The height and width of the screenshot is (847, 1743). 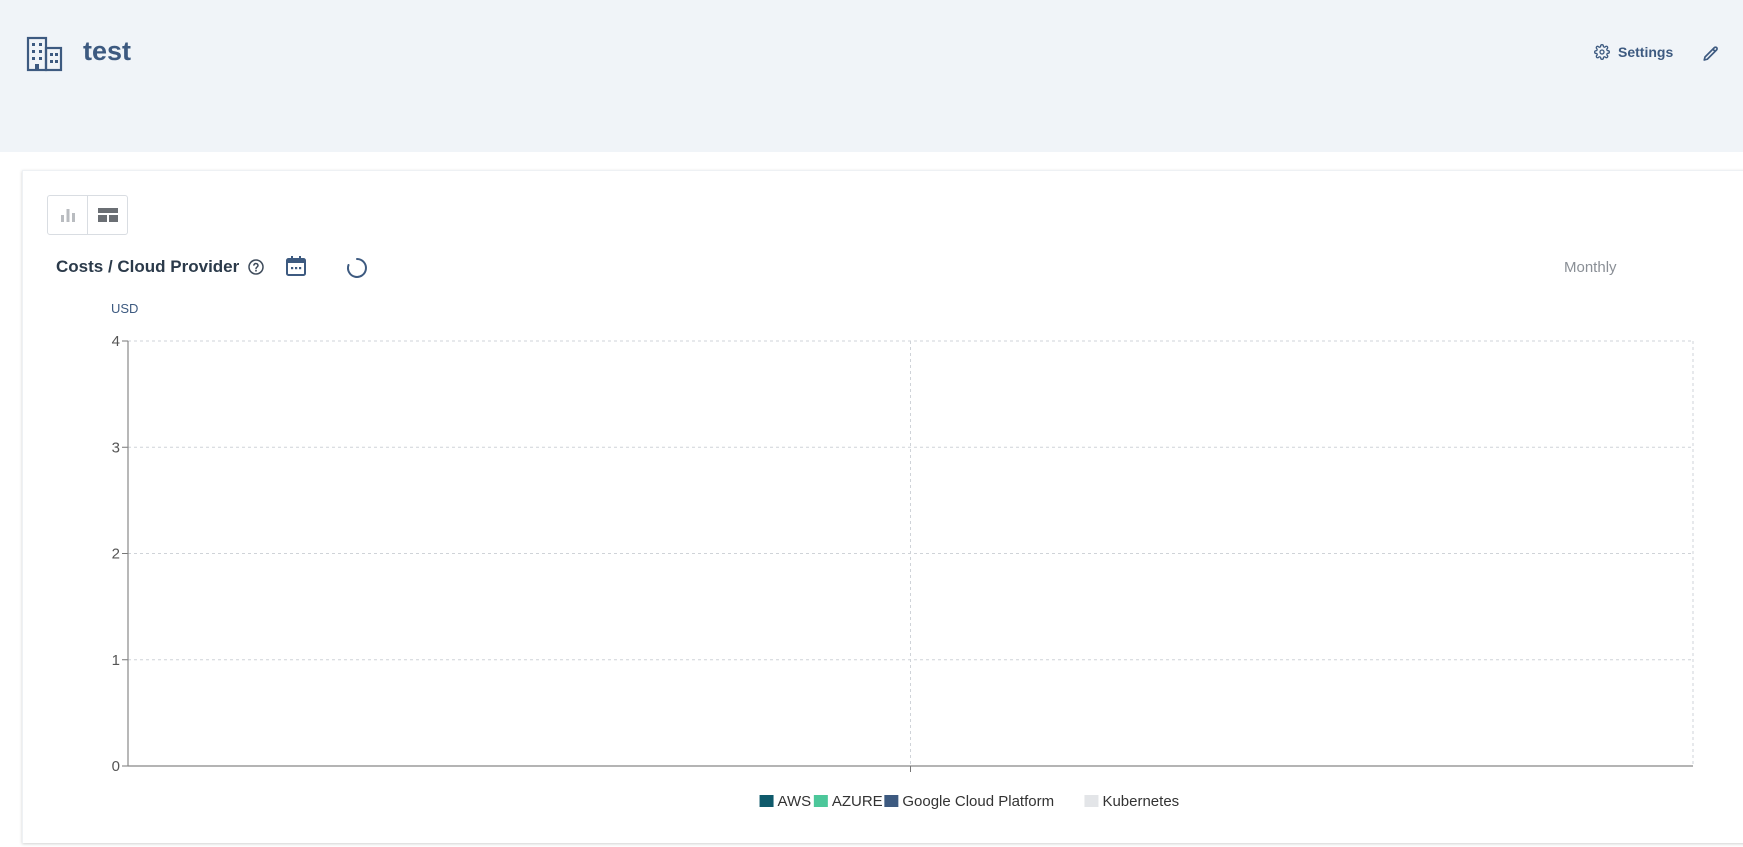 I want to click on y-tick-label: 2, so click(x=116, y=554).